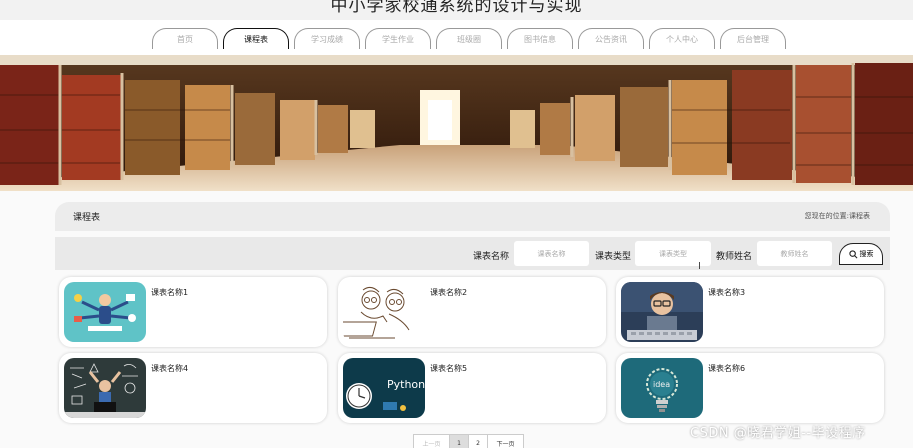 The width and height of the screenshot is (913, 448). What do you see at coordinates (185, 38) in the screenshot?
I see `nav-item-home: 首页` at bounding box center [185, 38].